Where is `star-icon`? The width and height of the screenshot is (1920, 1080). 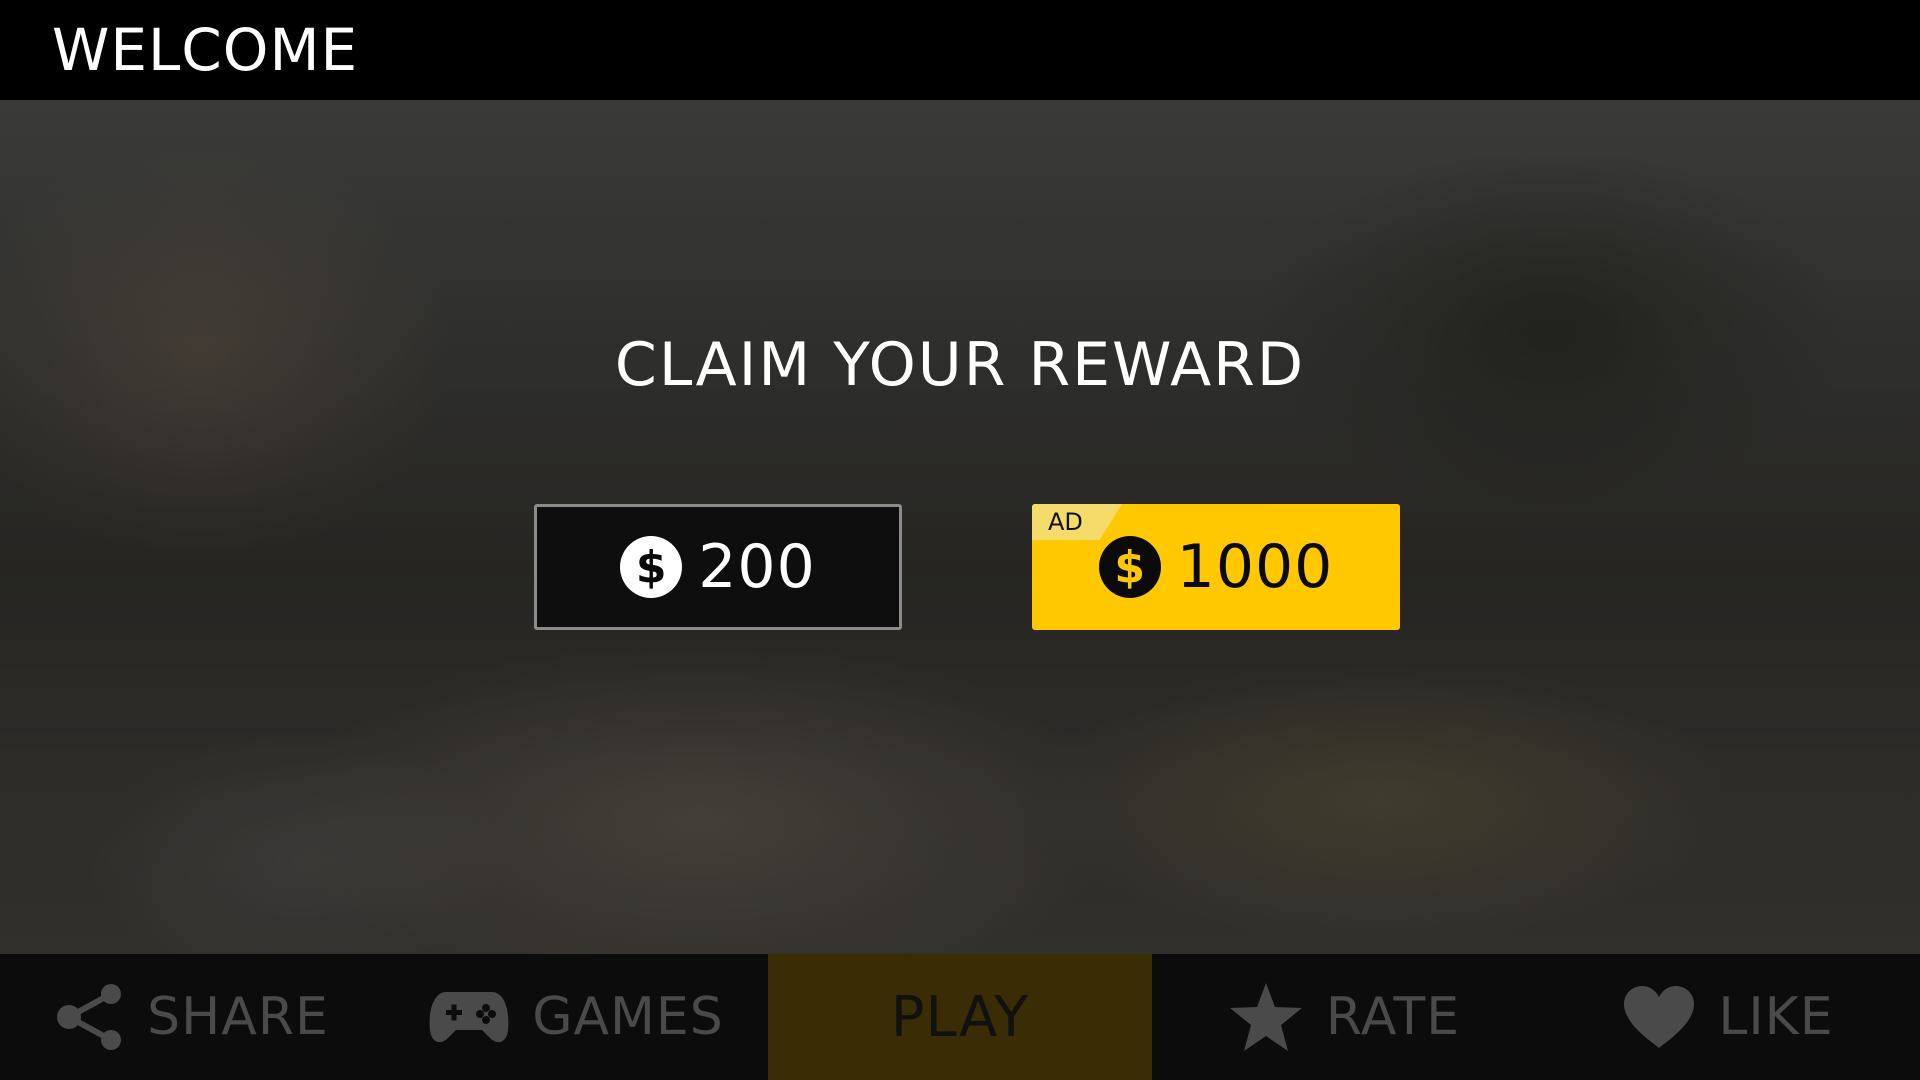
star-icon is located at coordinates (1266, 1017).